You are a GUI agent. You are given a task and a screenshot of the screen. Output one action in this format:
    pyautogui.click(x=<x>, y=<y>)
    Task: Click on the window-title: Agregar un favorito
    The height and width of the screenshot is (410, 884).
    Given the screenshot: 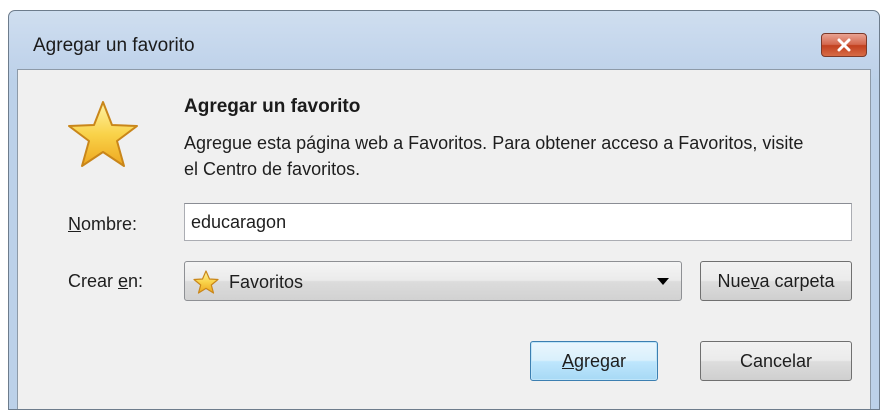 What is the action you would take?
    pyautogui.click(x=114, y=45)
    